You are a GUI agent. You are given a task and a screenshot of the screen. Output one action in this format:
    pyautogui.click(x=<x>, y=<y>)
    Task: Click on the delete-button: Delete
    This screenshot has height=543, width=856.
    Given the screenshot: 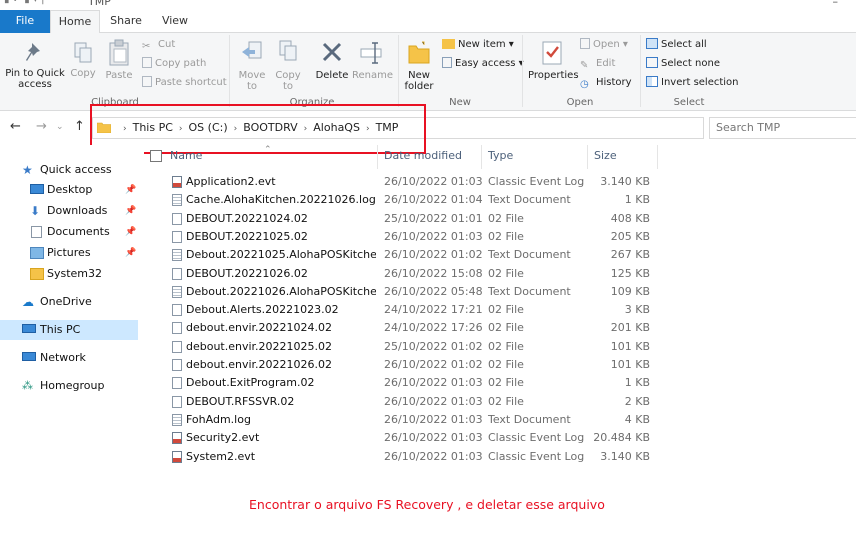 What is the action you would take?
    pyautogui.click(x=332, y=60)
    